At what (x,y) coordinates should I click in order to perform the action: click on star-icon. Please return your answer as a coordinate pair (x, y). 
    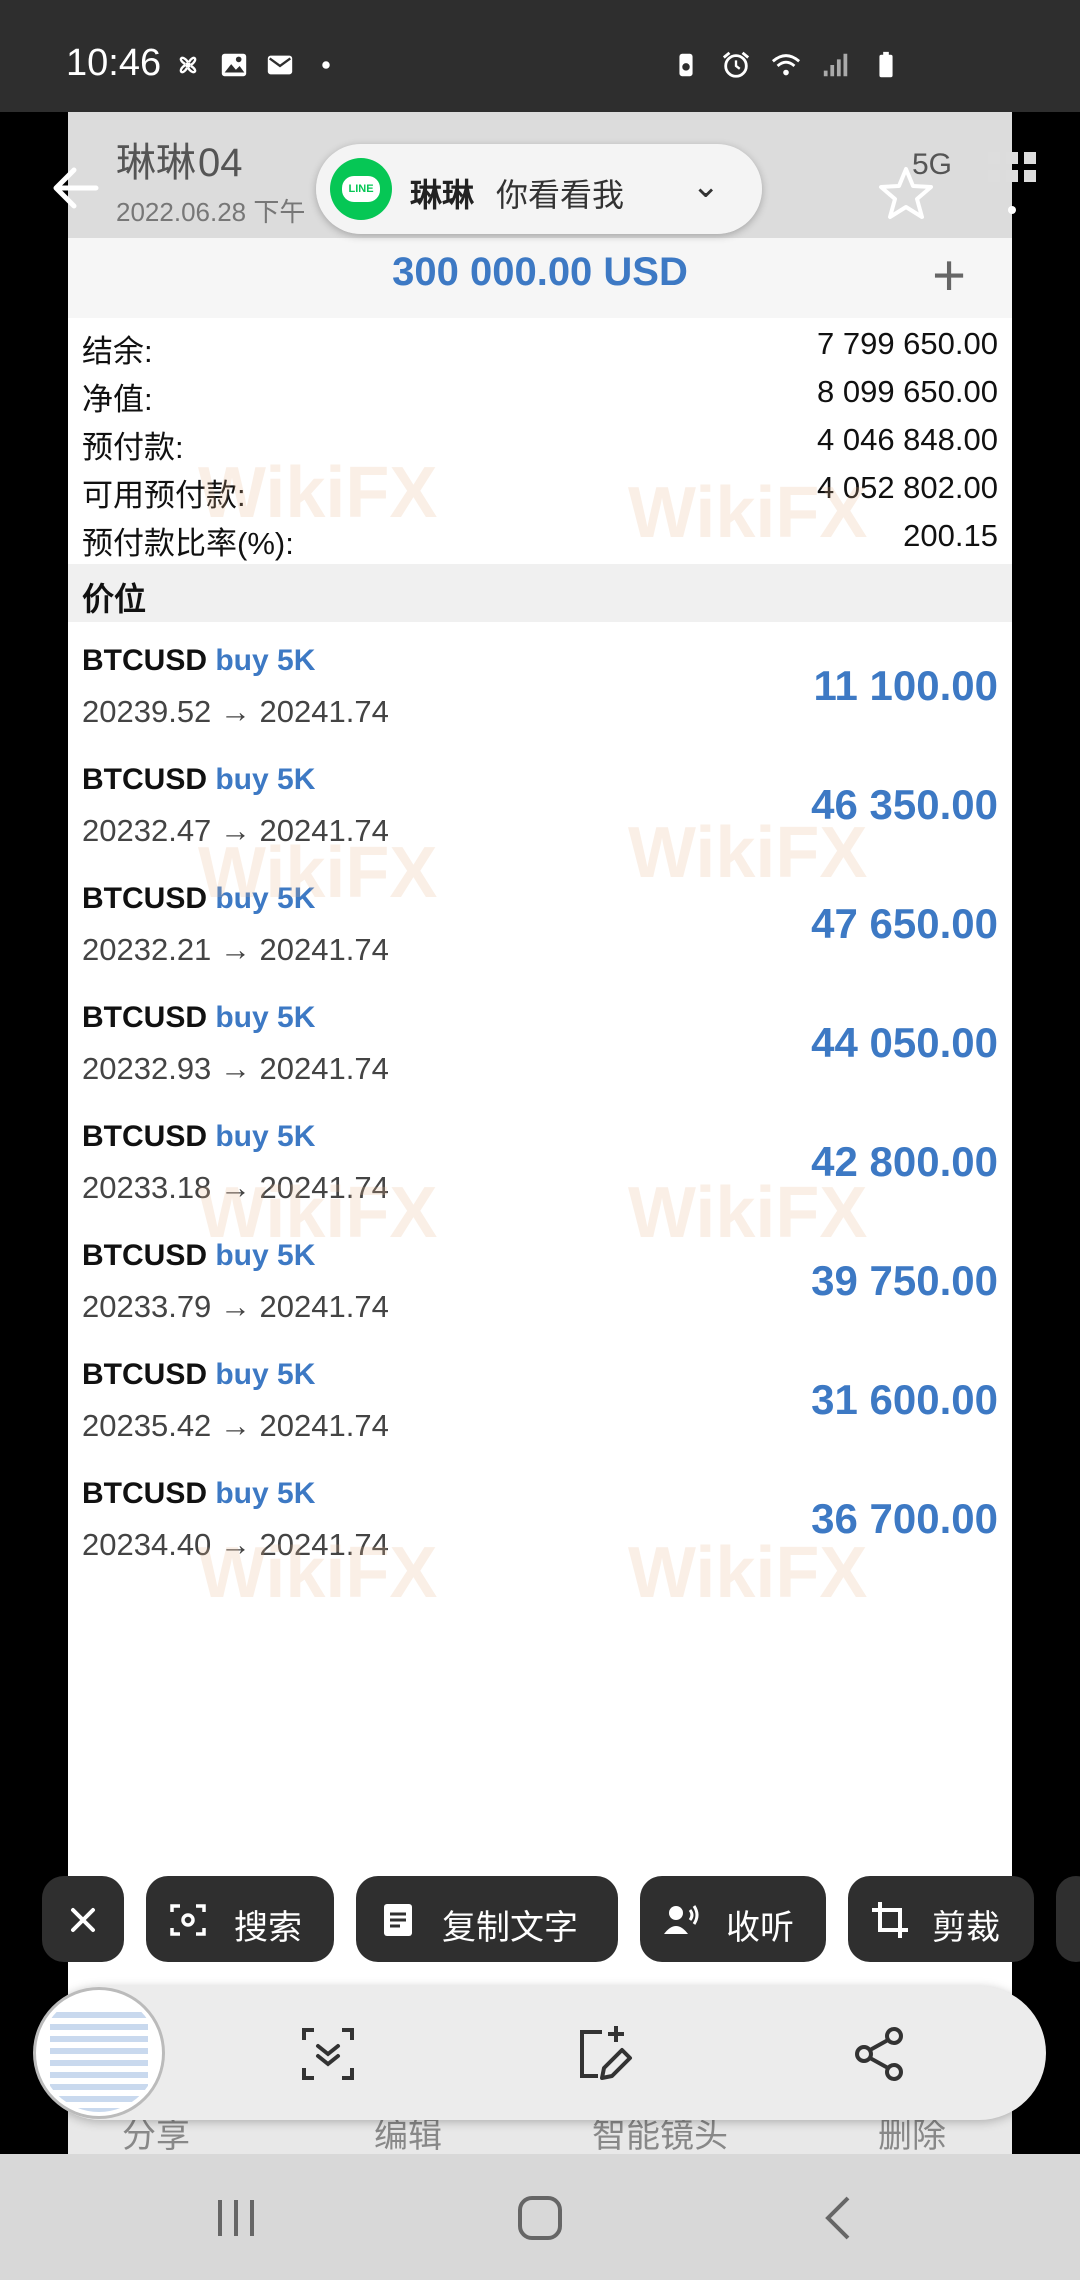
    Looking at the image, I should click on (906, 194).